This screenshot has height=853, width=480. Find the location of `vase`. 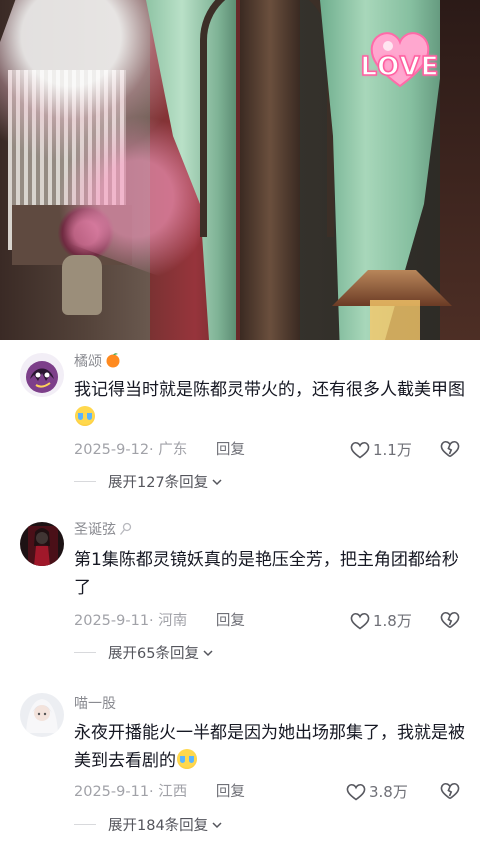

vase is located at coordinates (82, 285).